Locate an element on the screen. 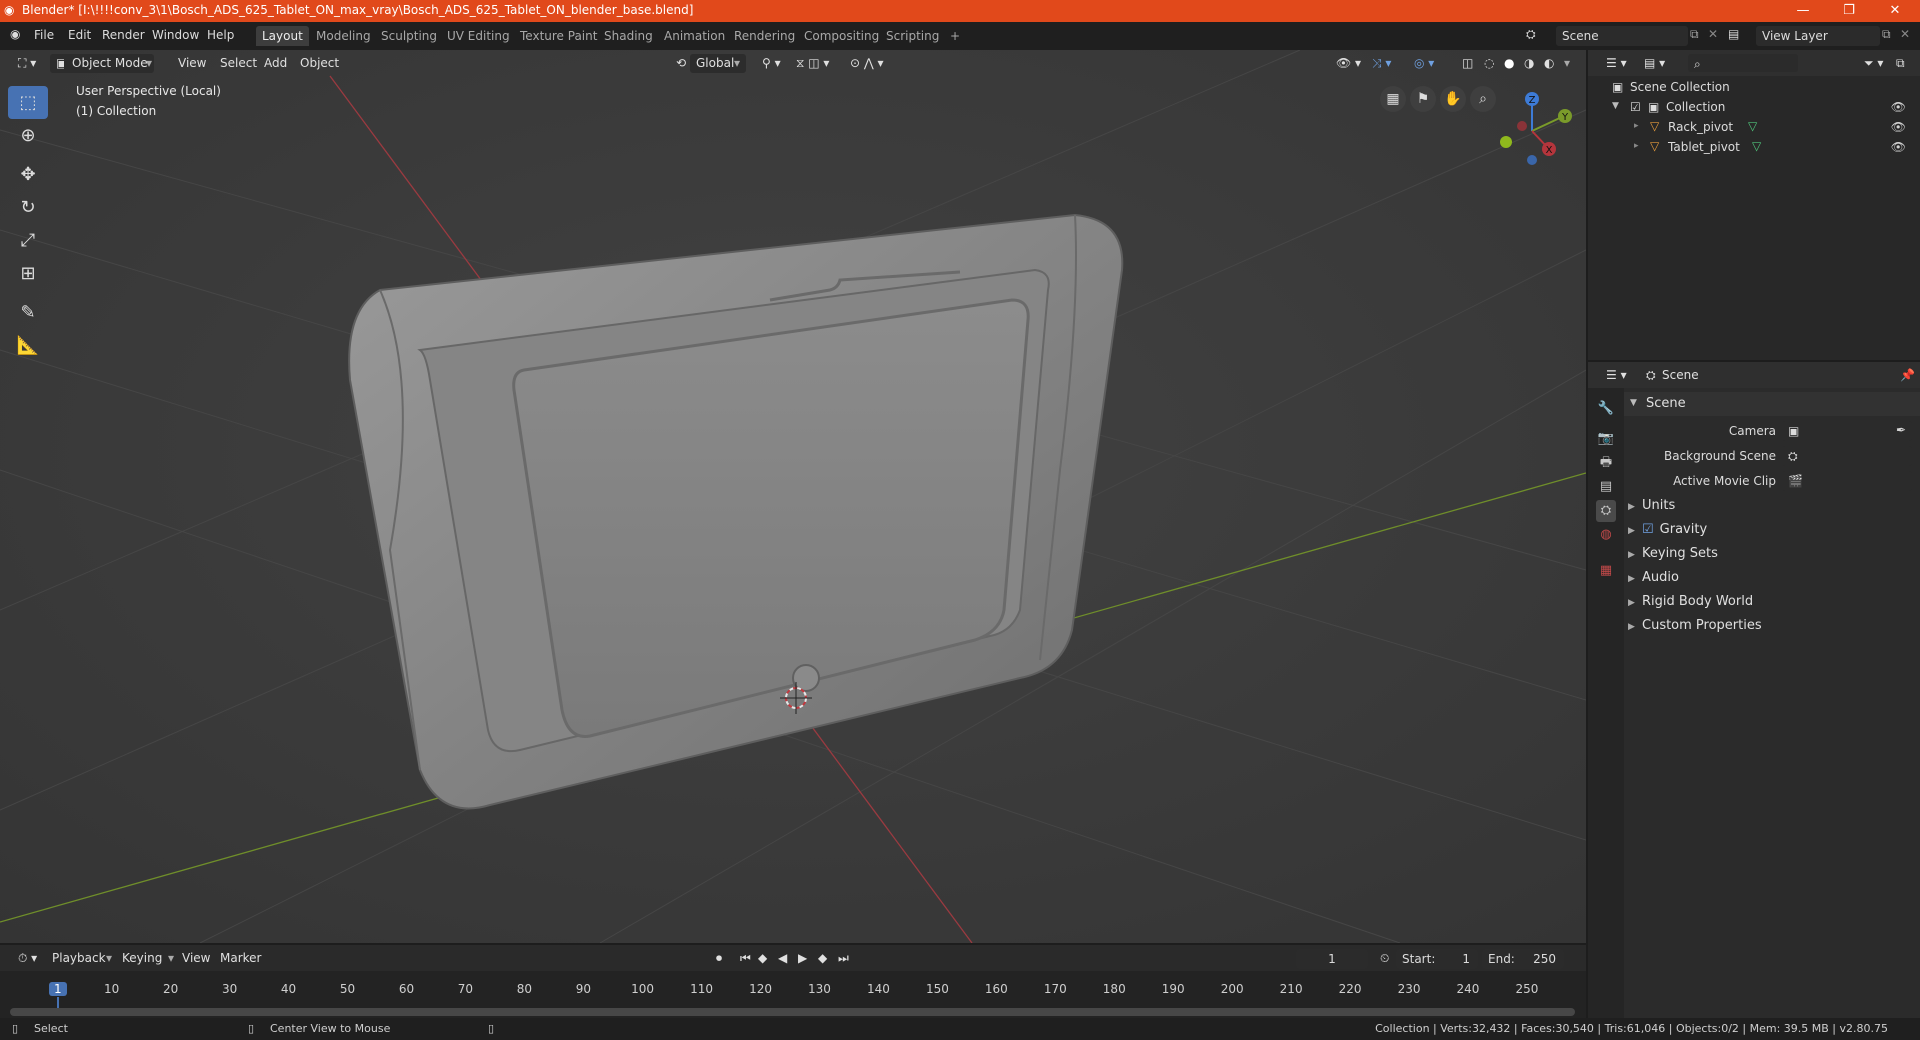 This screenshot has width=1920, height=1040. view-layer-icon: ▤ is located at coordinates (1733, 34).